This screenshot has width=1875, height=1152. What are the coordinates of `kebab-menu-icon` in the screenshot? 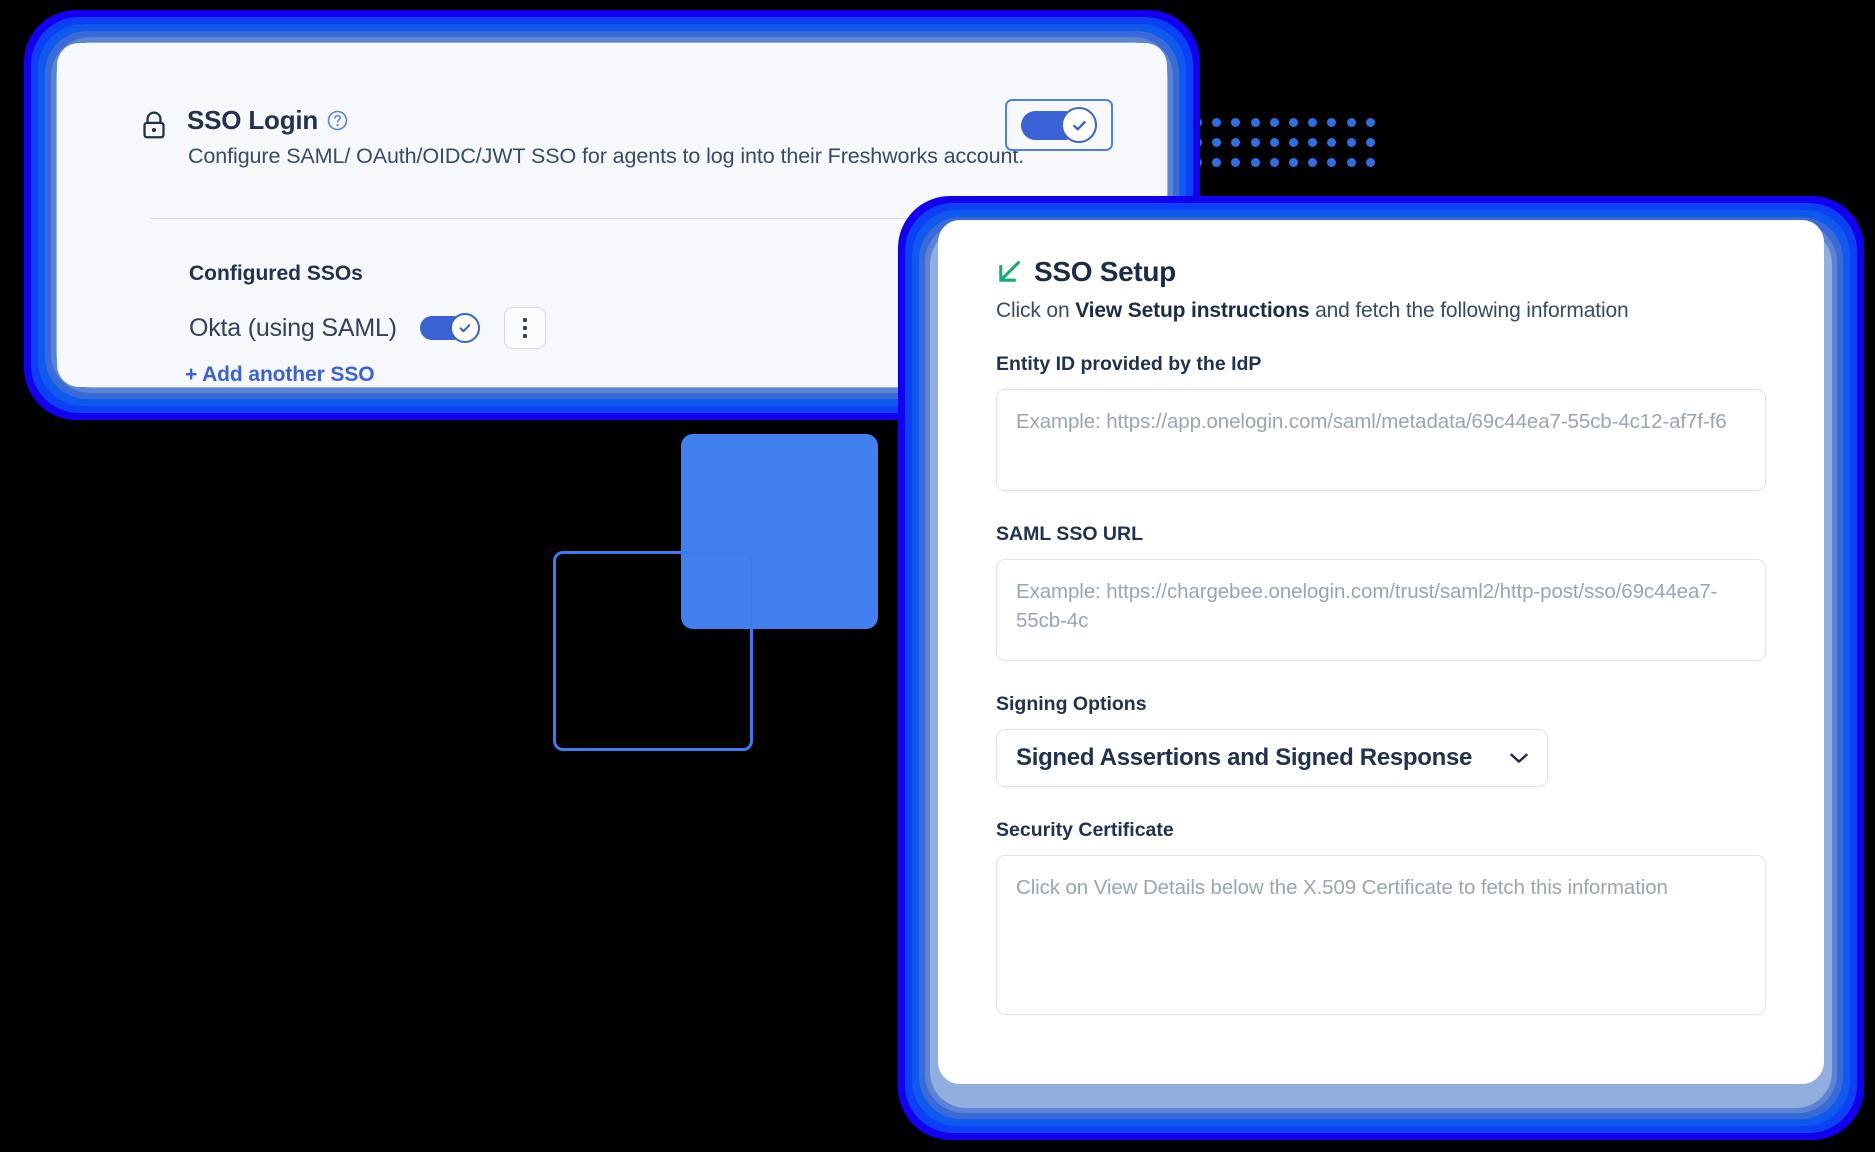 It's located at (524, 328).